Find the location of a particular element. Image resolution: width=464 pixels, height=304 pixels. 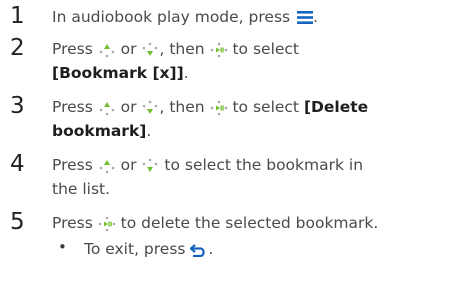

back-icon is located at coordinates (198, 250).